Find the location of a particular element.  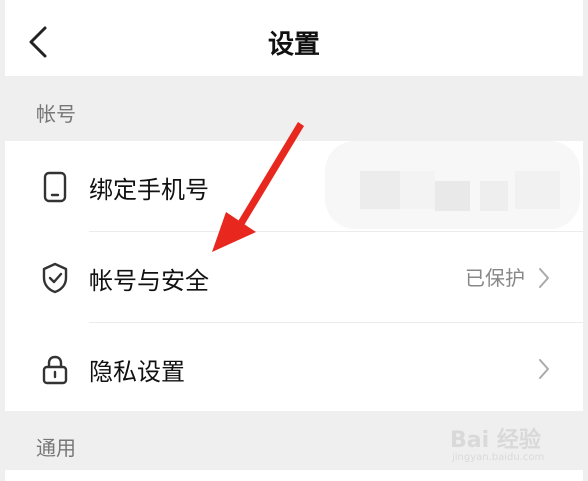

watermark-logo: Bai 经验 is located at coordinates (495, 440).